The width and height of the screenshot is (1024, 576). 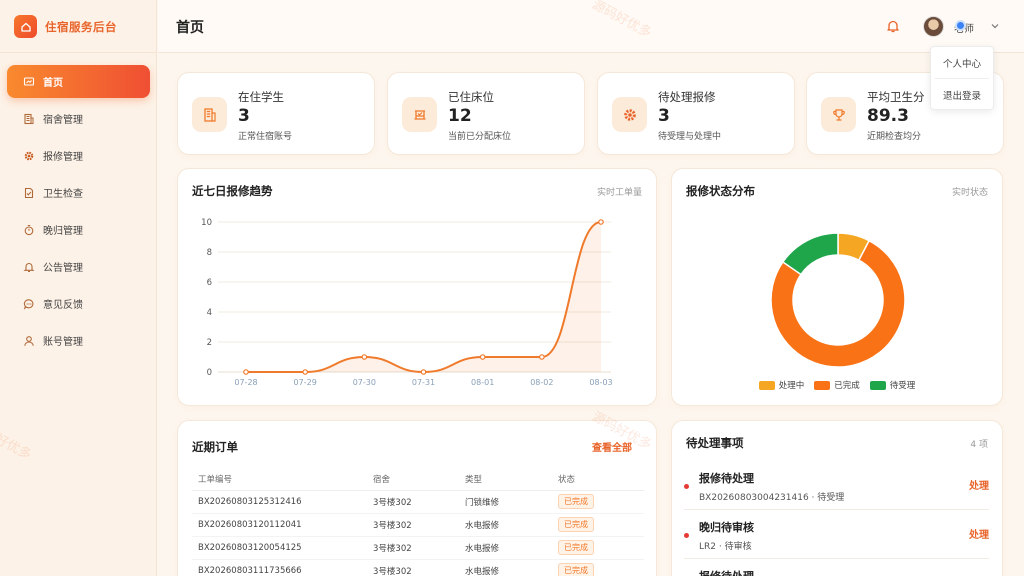 What do you see at coordinates (894, 137) in the screenshot?
I see `stat-subtitle: 近期检查均分` at bounding box center [894, 137].